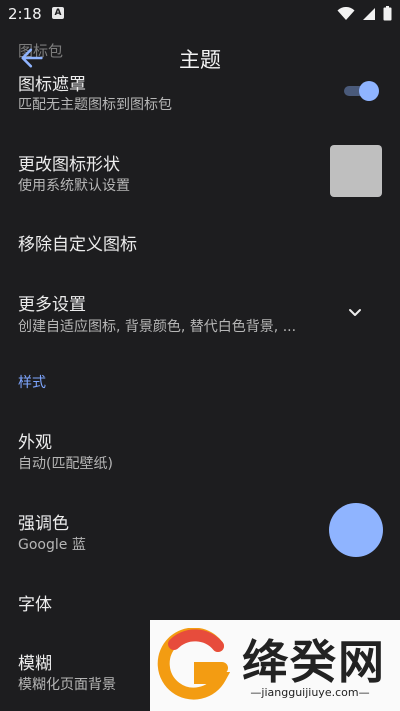 The width and height of the screenshot is (400, 711). Describe the element at coordinates (200, 14) in the screenshot. I see `status-bar: 2:18 A` at that location.